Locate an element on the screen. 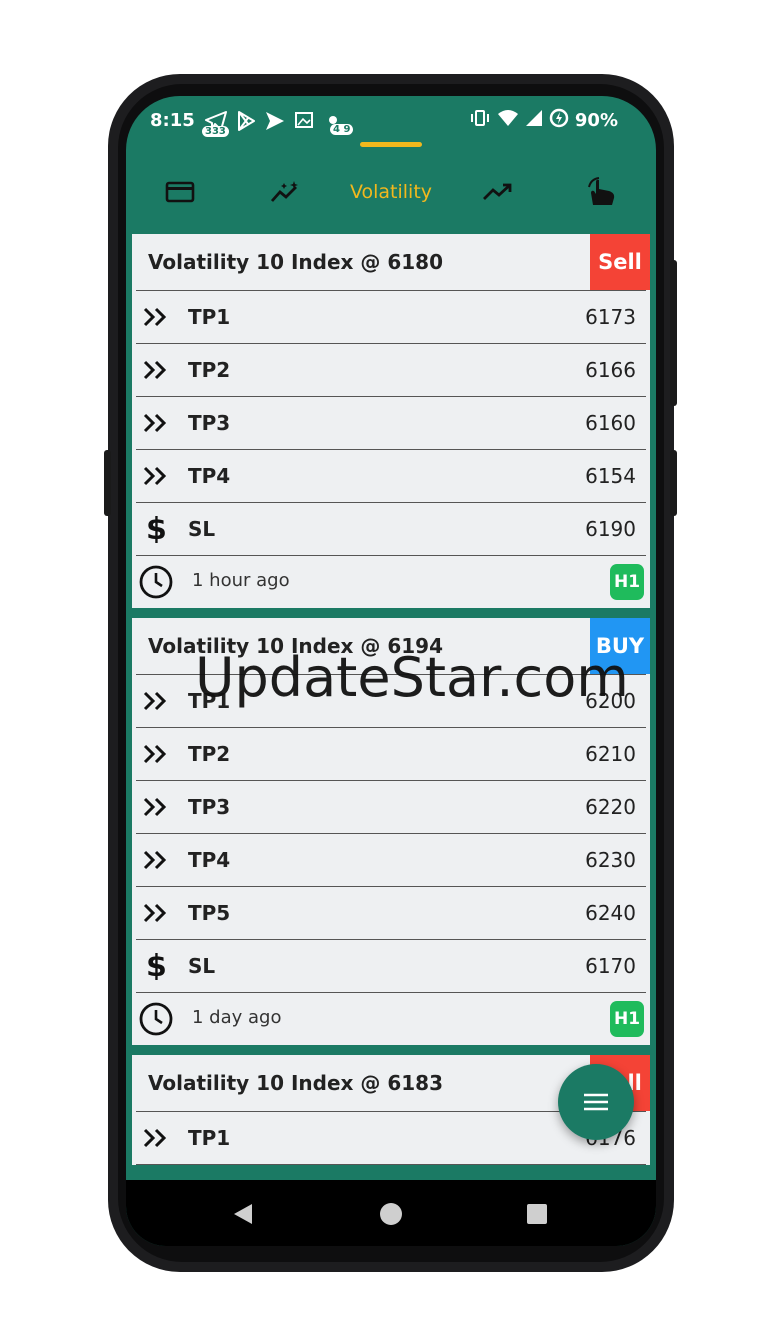  tp-value: 6154 is located at coordinates (610, 476).